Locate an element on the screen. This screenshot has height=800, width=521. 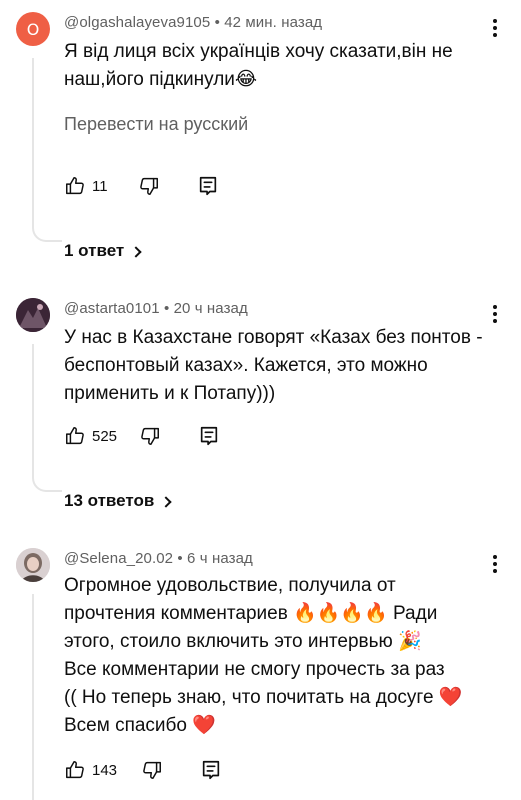
replies-count: 13 ответов is located at coordinates (109, 500).